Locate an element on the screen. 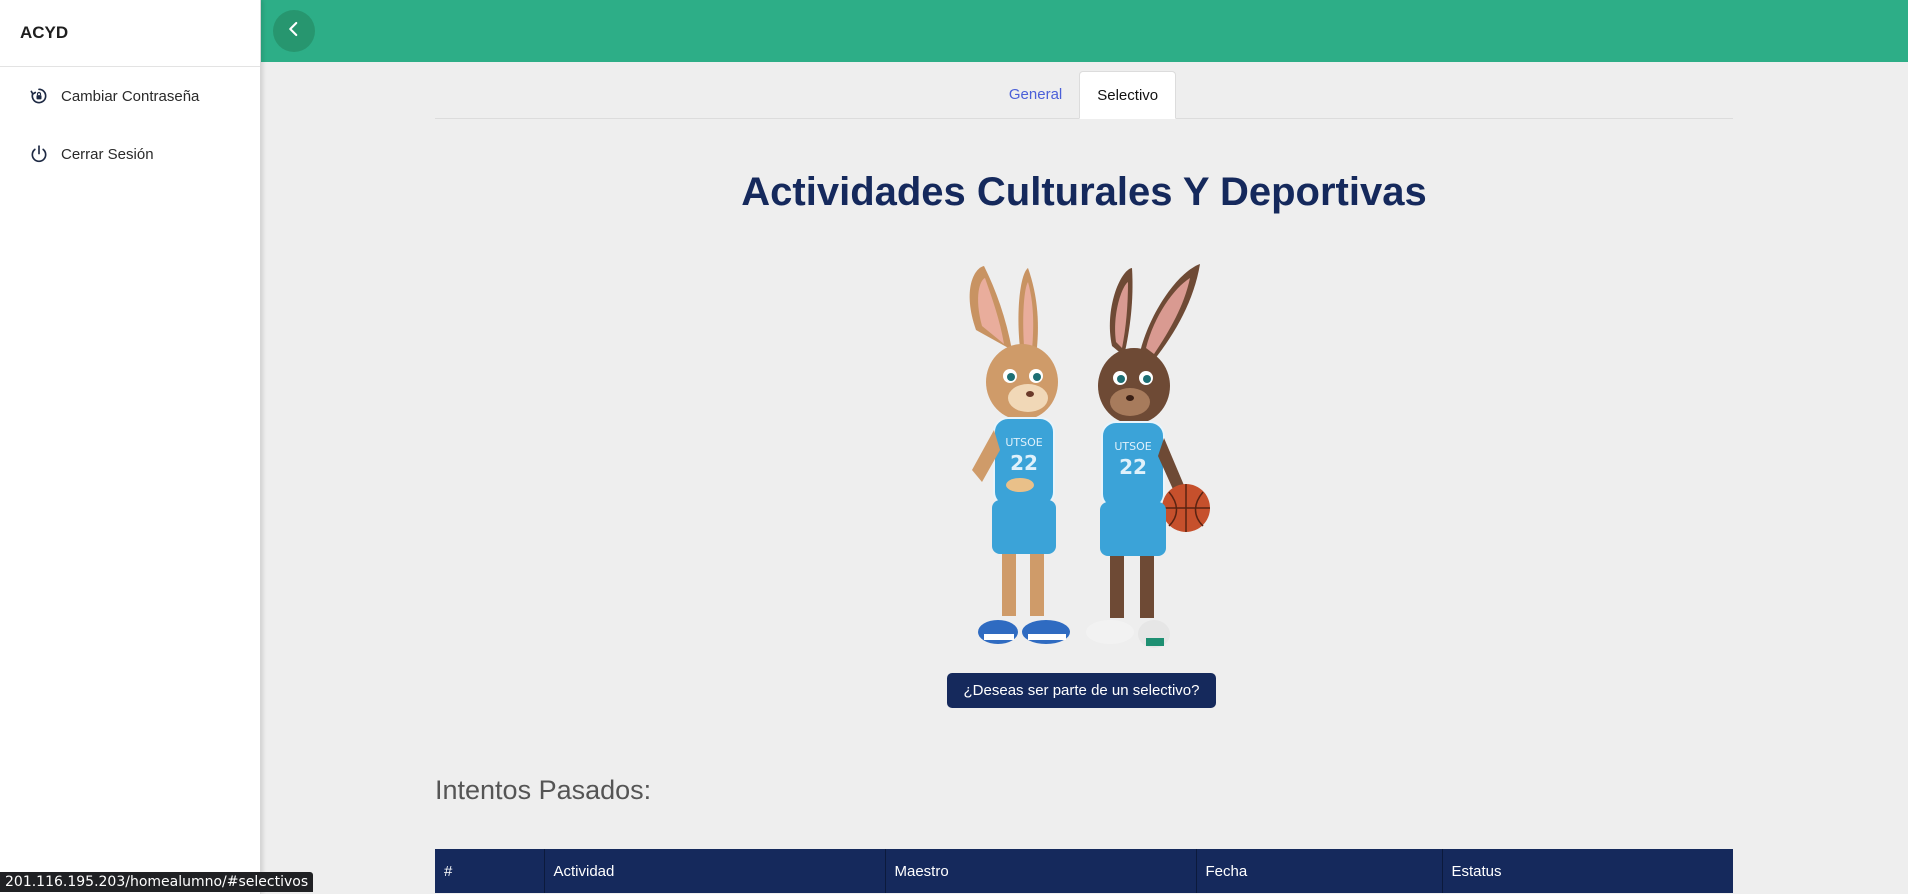  sidebar-item-logout: Cerrar Sesión is located at coordinates (130, 154).